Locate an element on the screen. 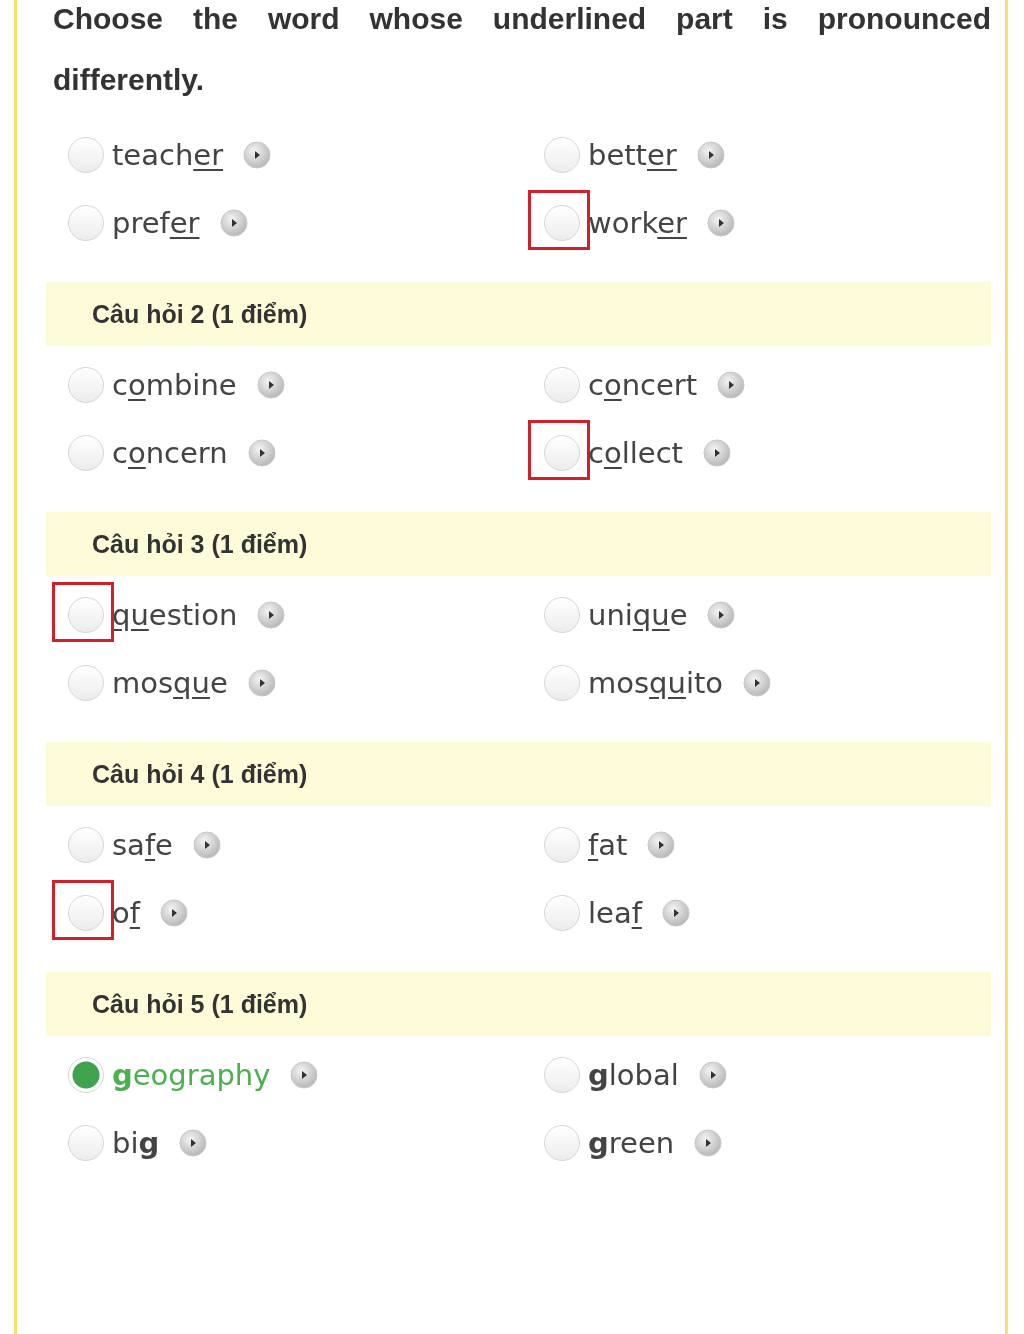 Image resolution: width=1024 pixels, height=1334 pixels. option-word: worker is located at coordinates (637, 223).